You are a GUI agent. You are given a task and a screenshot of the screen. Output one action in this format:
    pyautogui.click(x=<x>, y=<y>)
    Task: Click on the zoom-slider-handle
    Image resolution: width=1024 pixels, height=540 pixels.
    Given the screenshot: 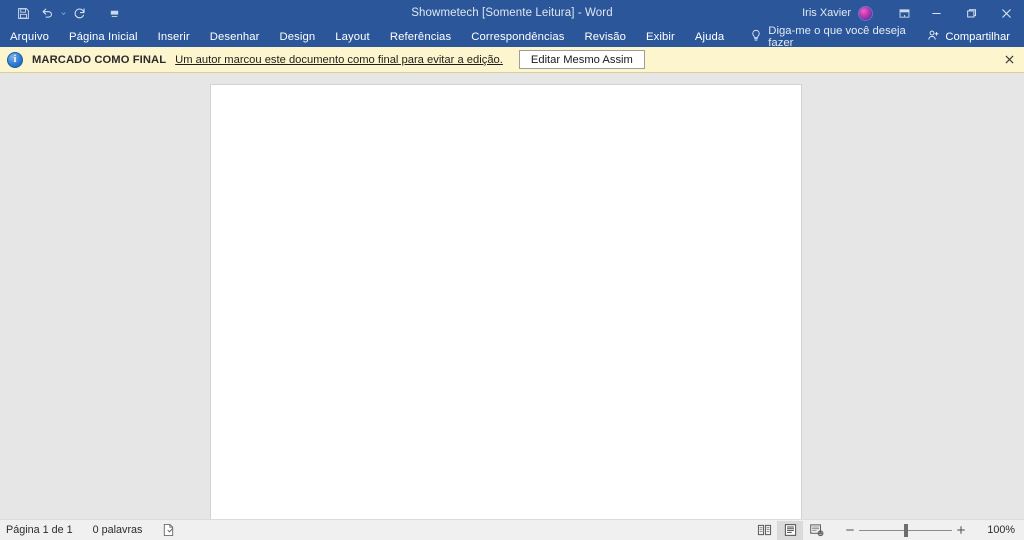 What is the action you would take?
    pyautogui.click(x=905, y=530)
    